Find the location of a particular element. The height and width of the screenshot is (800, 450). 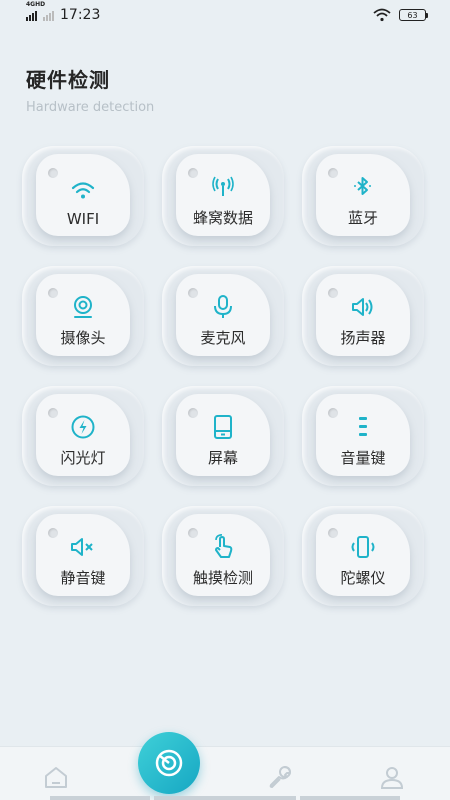

tile-card: 扬声器 is located at coordinates (363, 315).